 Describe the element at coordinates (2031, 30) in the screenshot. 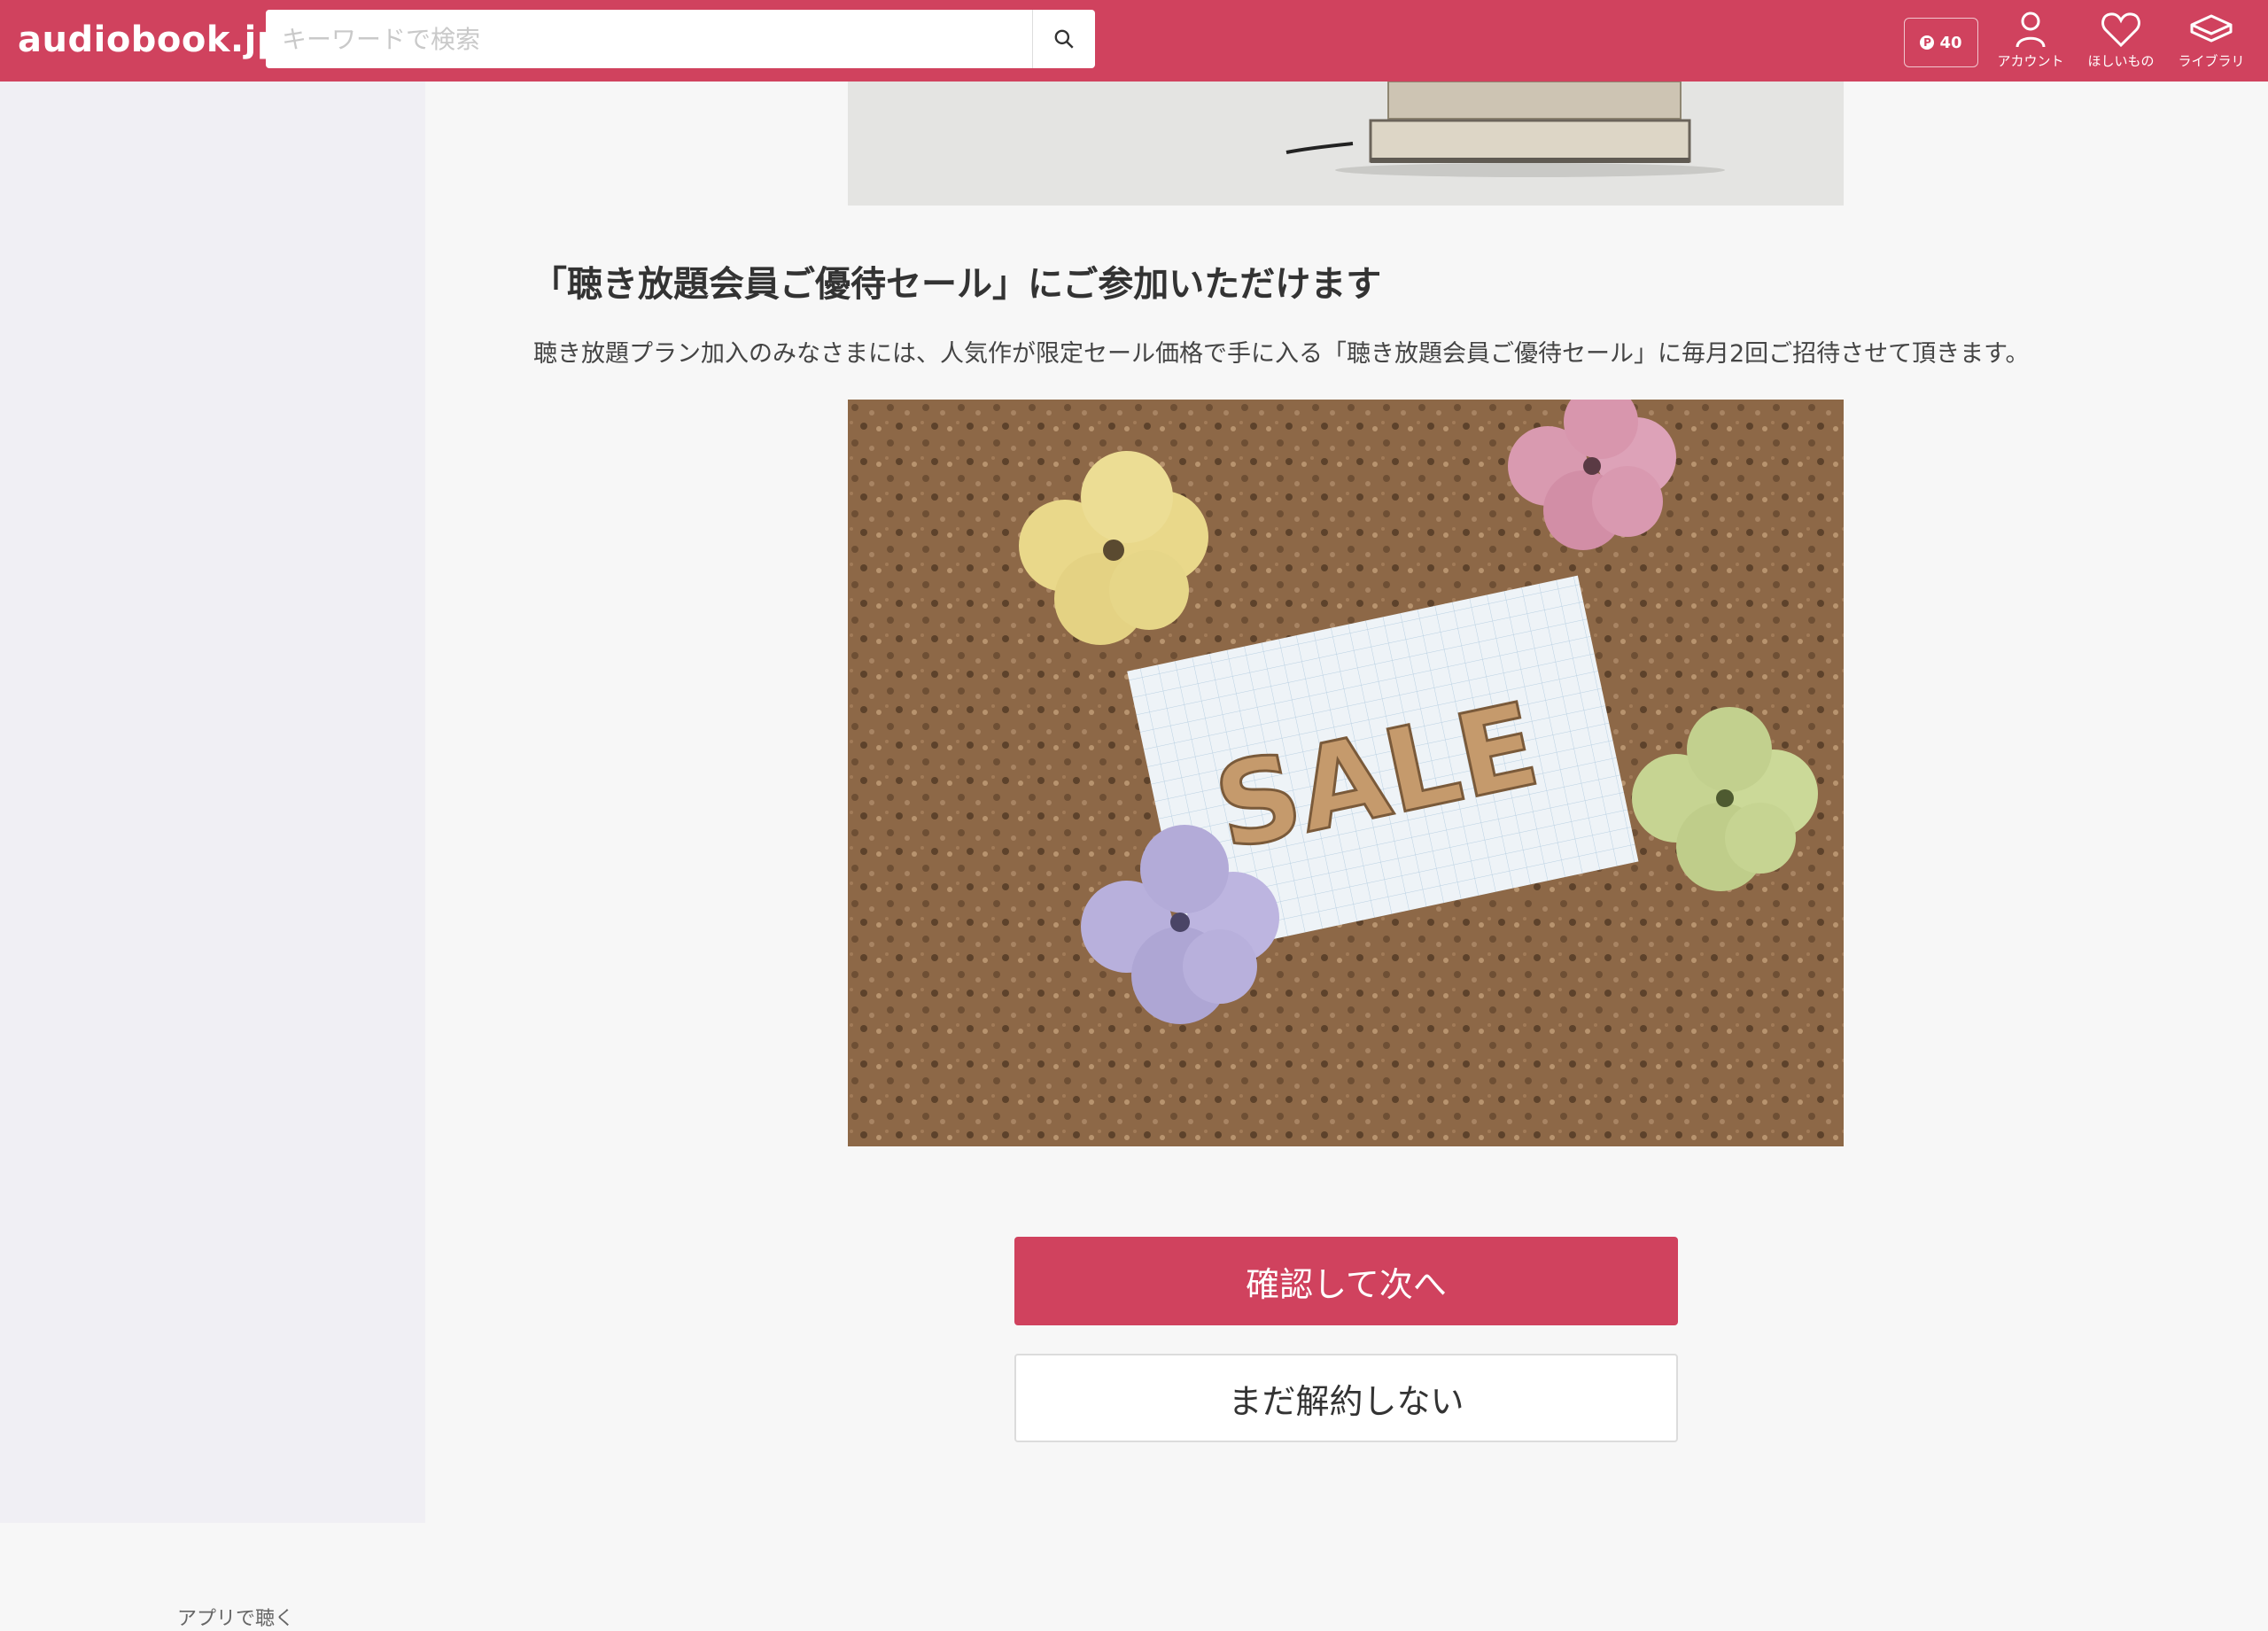

I see `account-icon` at that location.